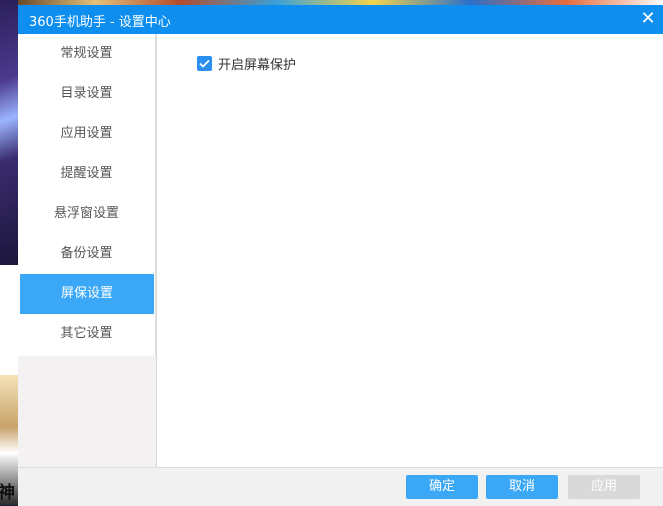  Describe the element at coordinates (340, 19) in the screenshot. I see `title-bar: 360手机助手 - 设置中心 ✕` at that location.